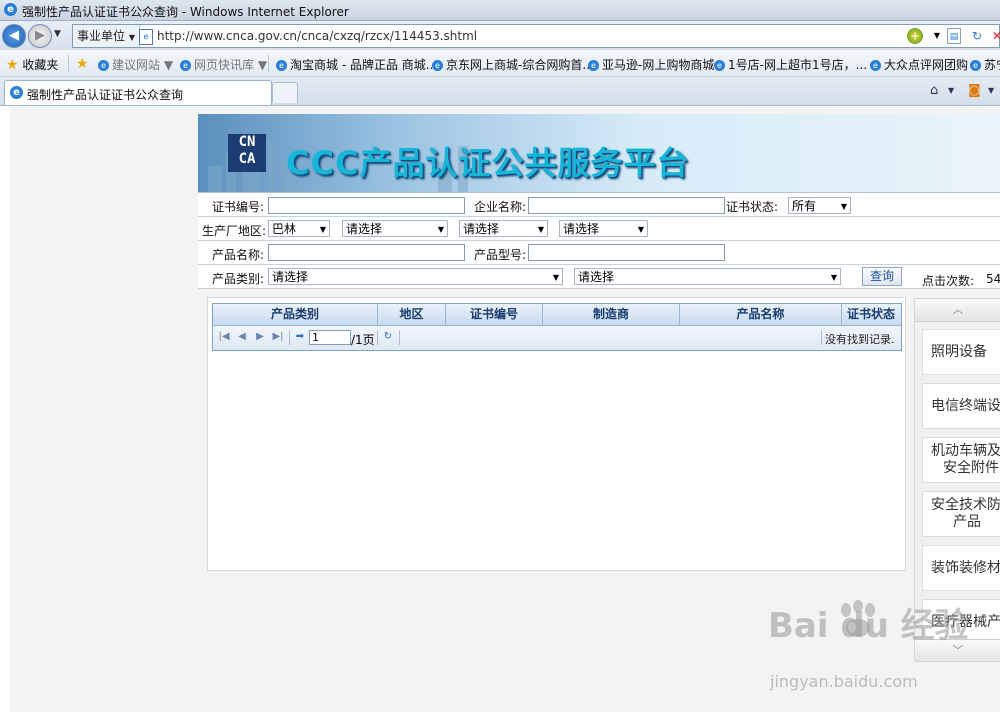  I want to click on category-label: 装饰装修材, so click(965, 568).